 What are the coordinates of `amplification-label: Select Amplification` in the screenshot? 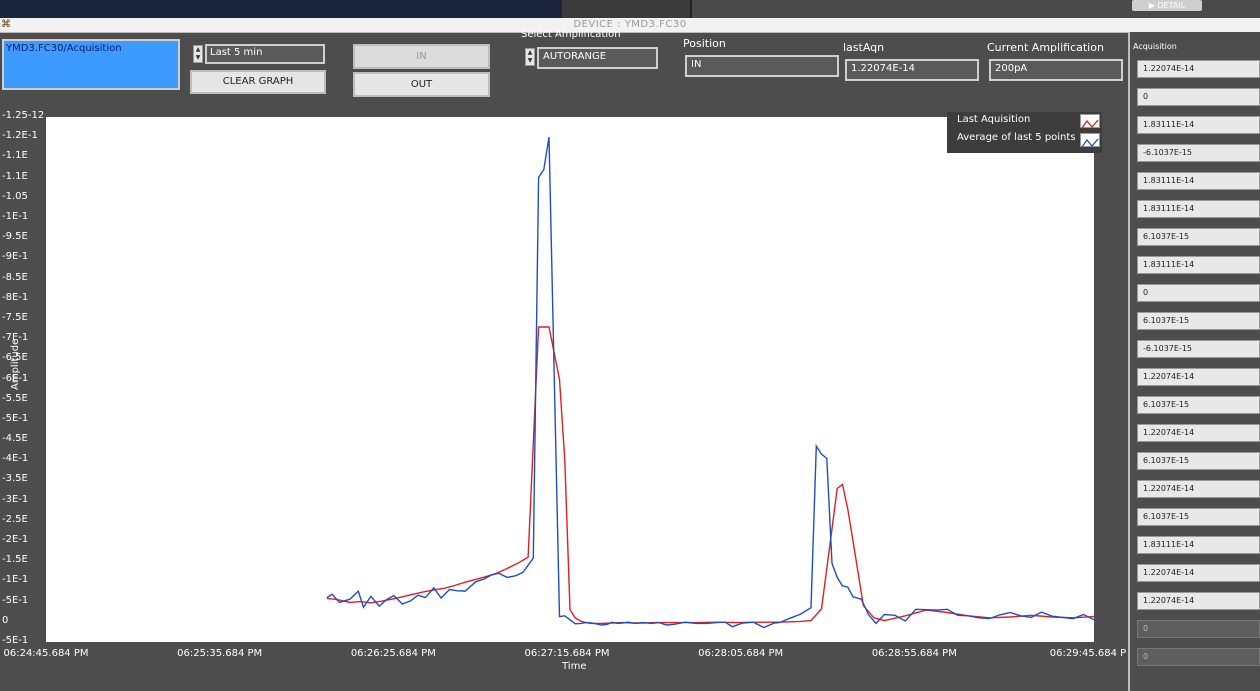 It's located at (571, 34).